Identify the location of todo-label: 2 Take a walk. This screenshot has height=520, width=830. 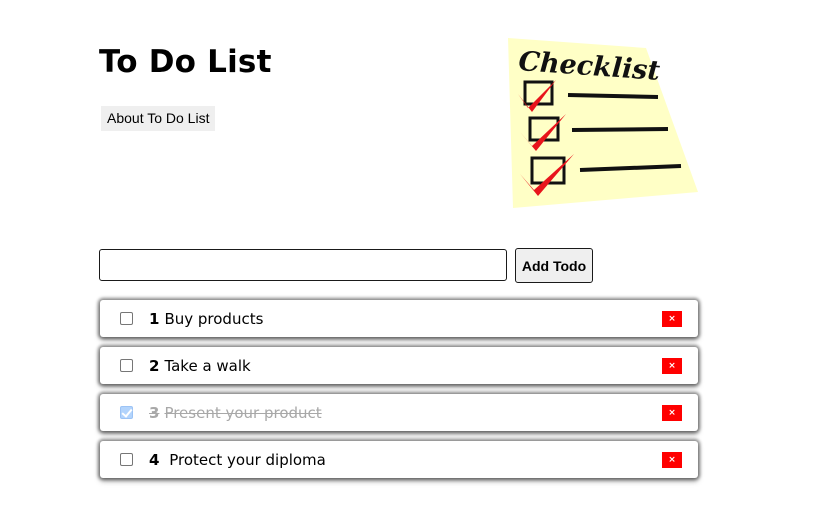
(200, 366).